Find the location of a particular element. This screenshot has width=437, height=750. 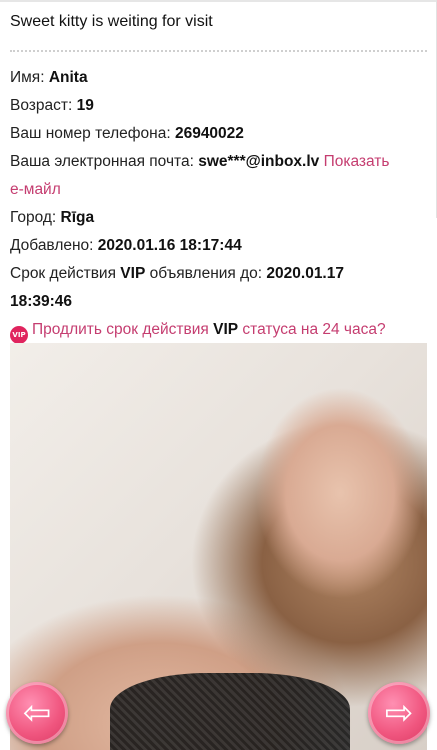

age-label: Возраст: is located at coordinates (41, 105).